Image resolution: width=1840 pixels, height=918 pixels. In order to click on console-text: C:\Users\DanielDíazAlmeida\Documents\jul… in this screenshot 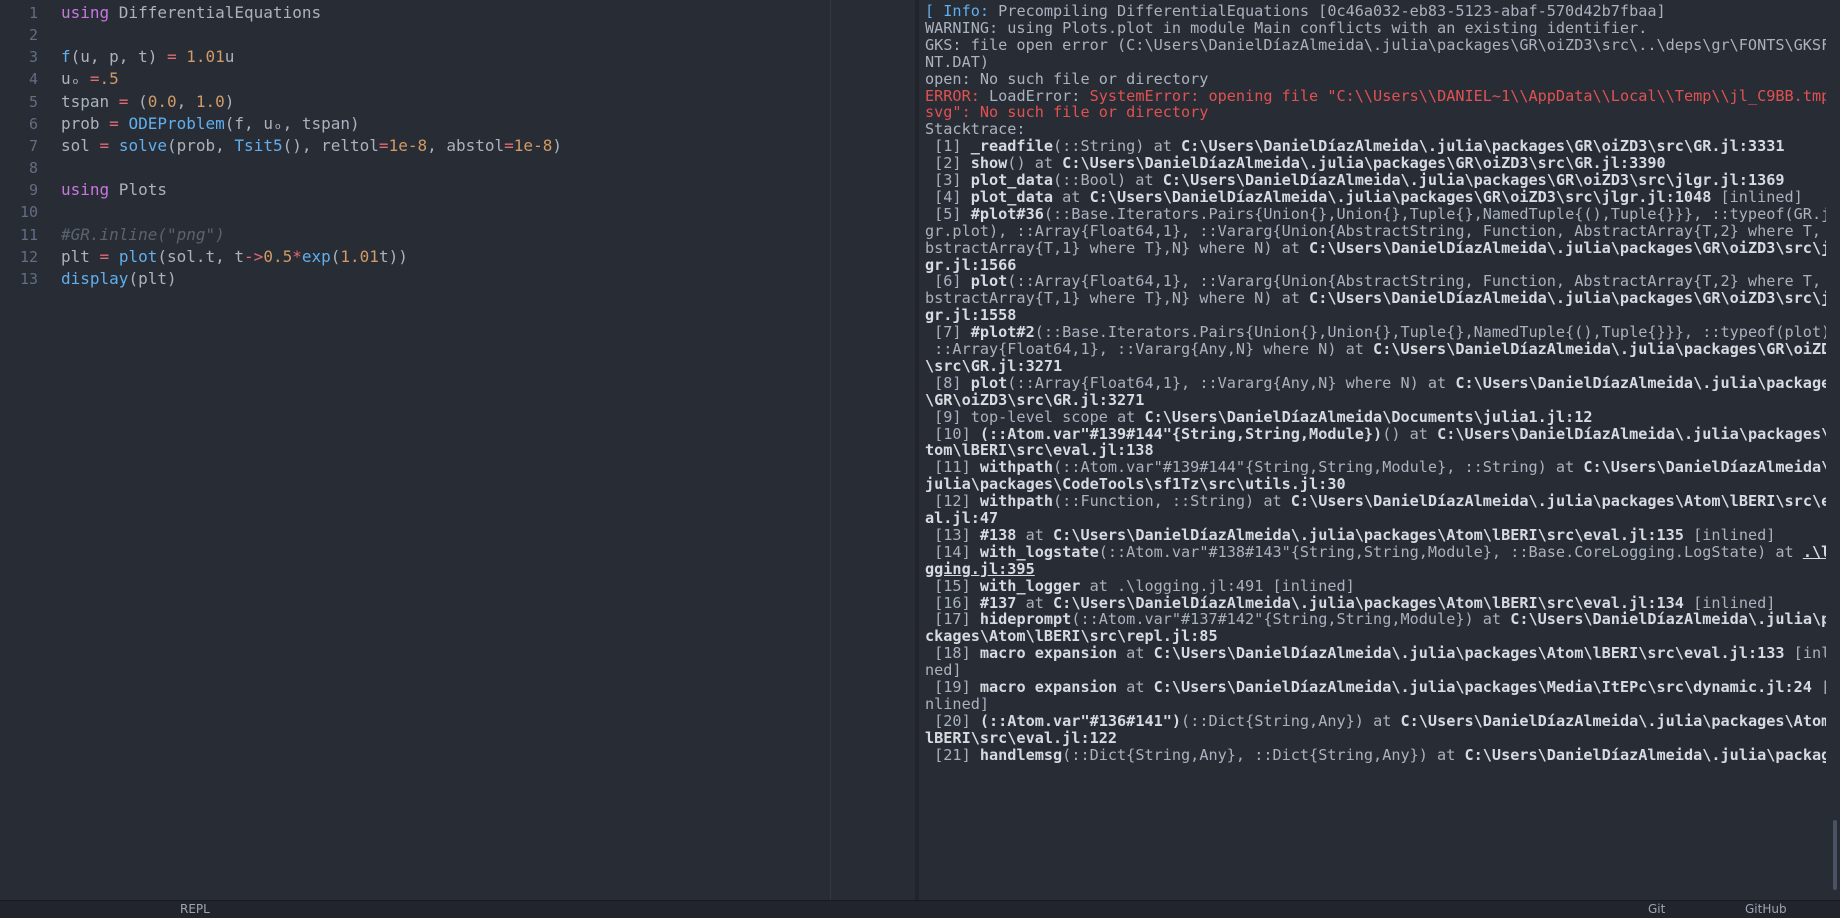, I will do `click(1368, 416)`.